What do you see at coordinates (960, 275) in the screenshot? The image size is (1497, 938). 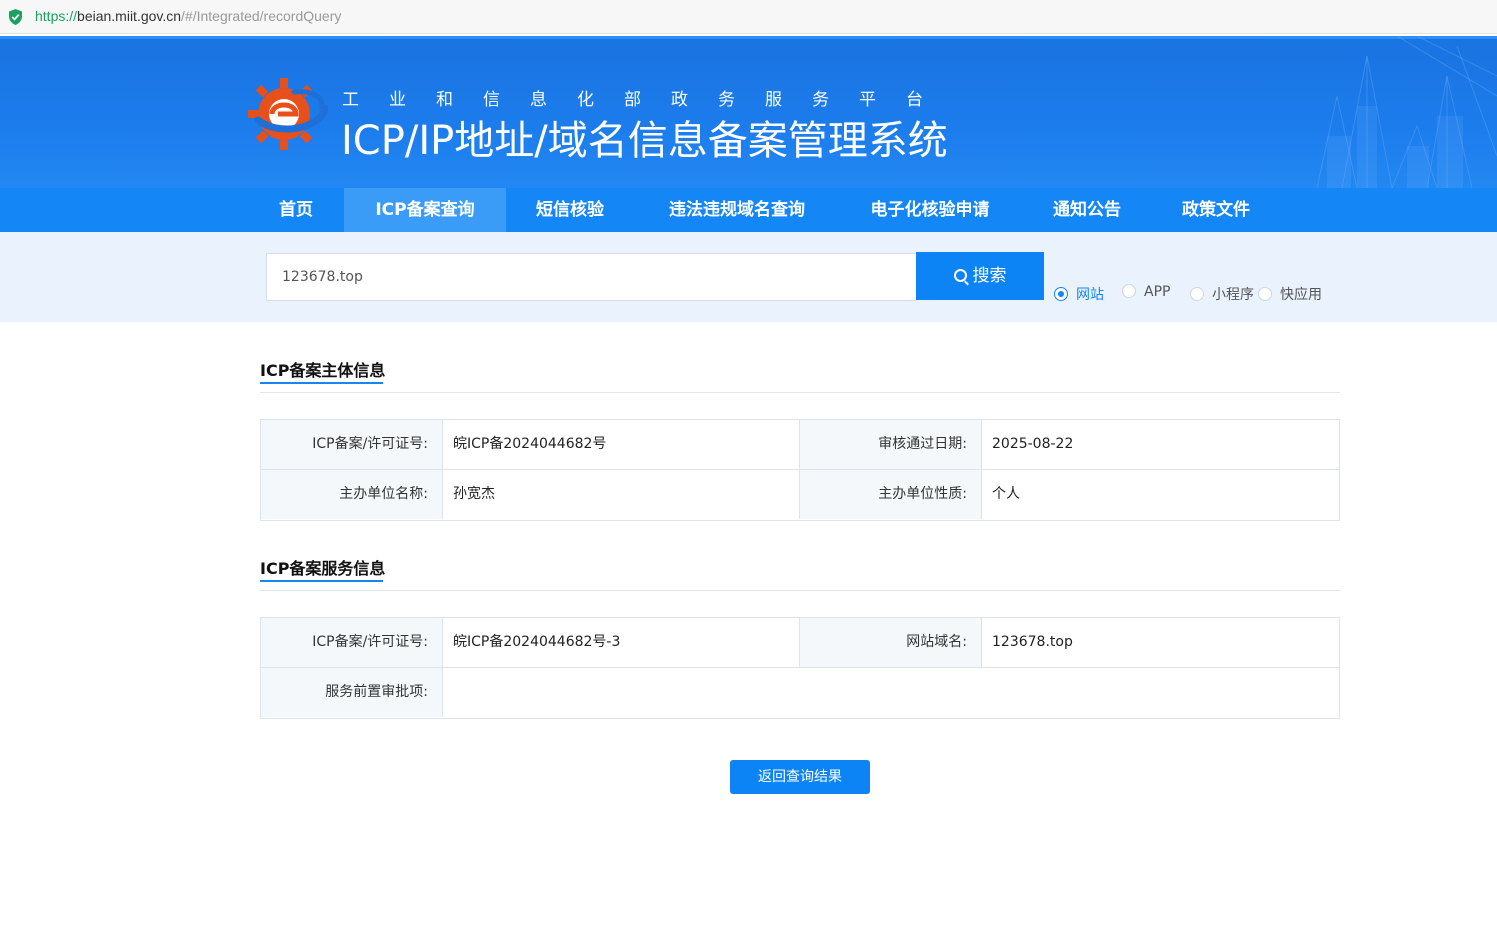 I see `search-icon` at bounding box center [960, 275].